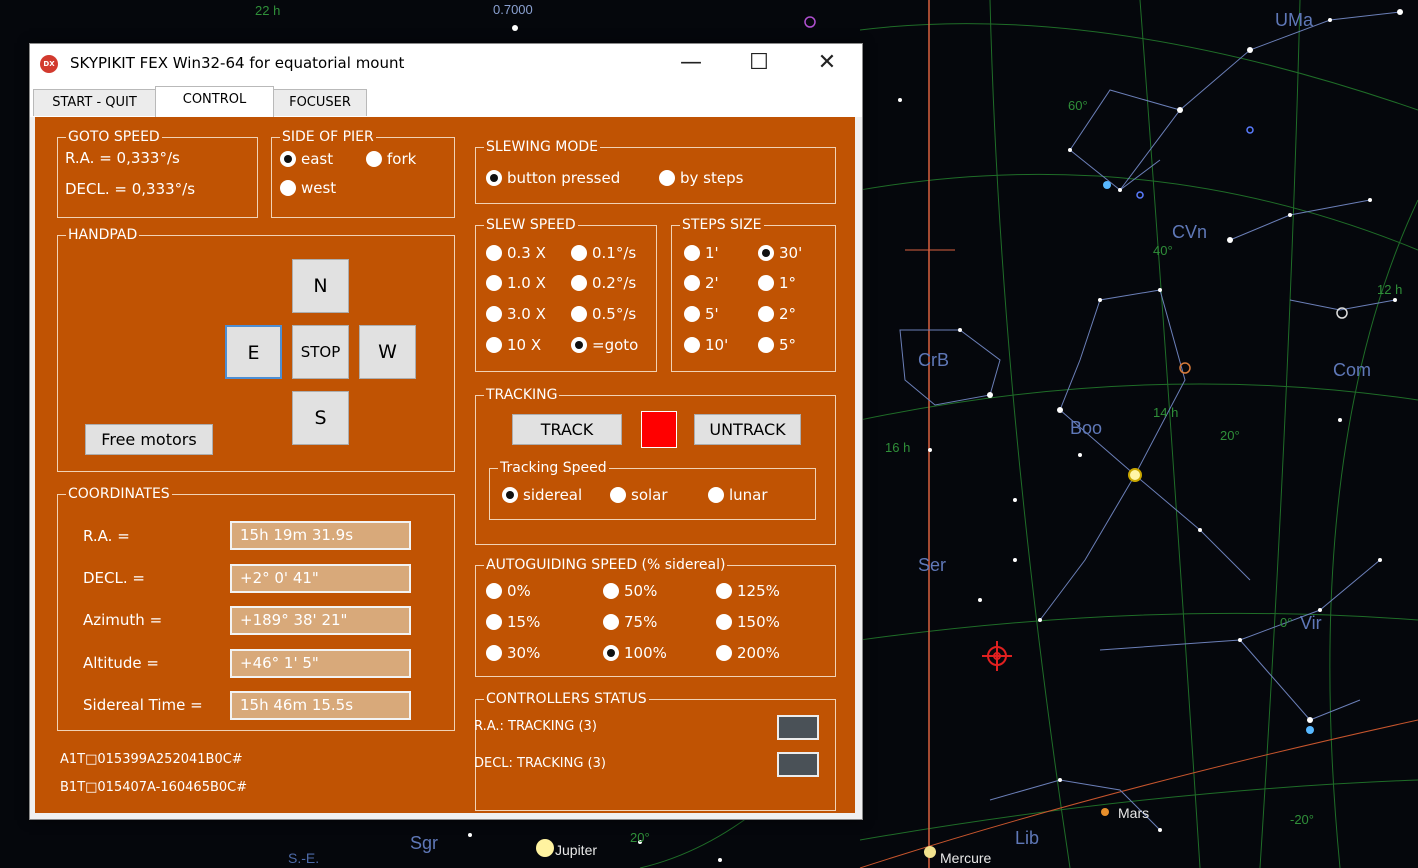 Image resolution: width=1418 pixels, height=868 pixels. Describe the element at coordinates (777, 314) in the screenshot. I see `radio-step-2d: 2°` at that location.